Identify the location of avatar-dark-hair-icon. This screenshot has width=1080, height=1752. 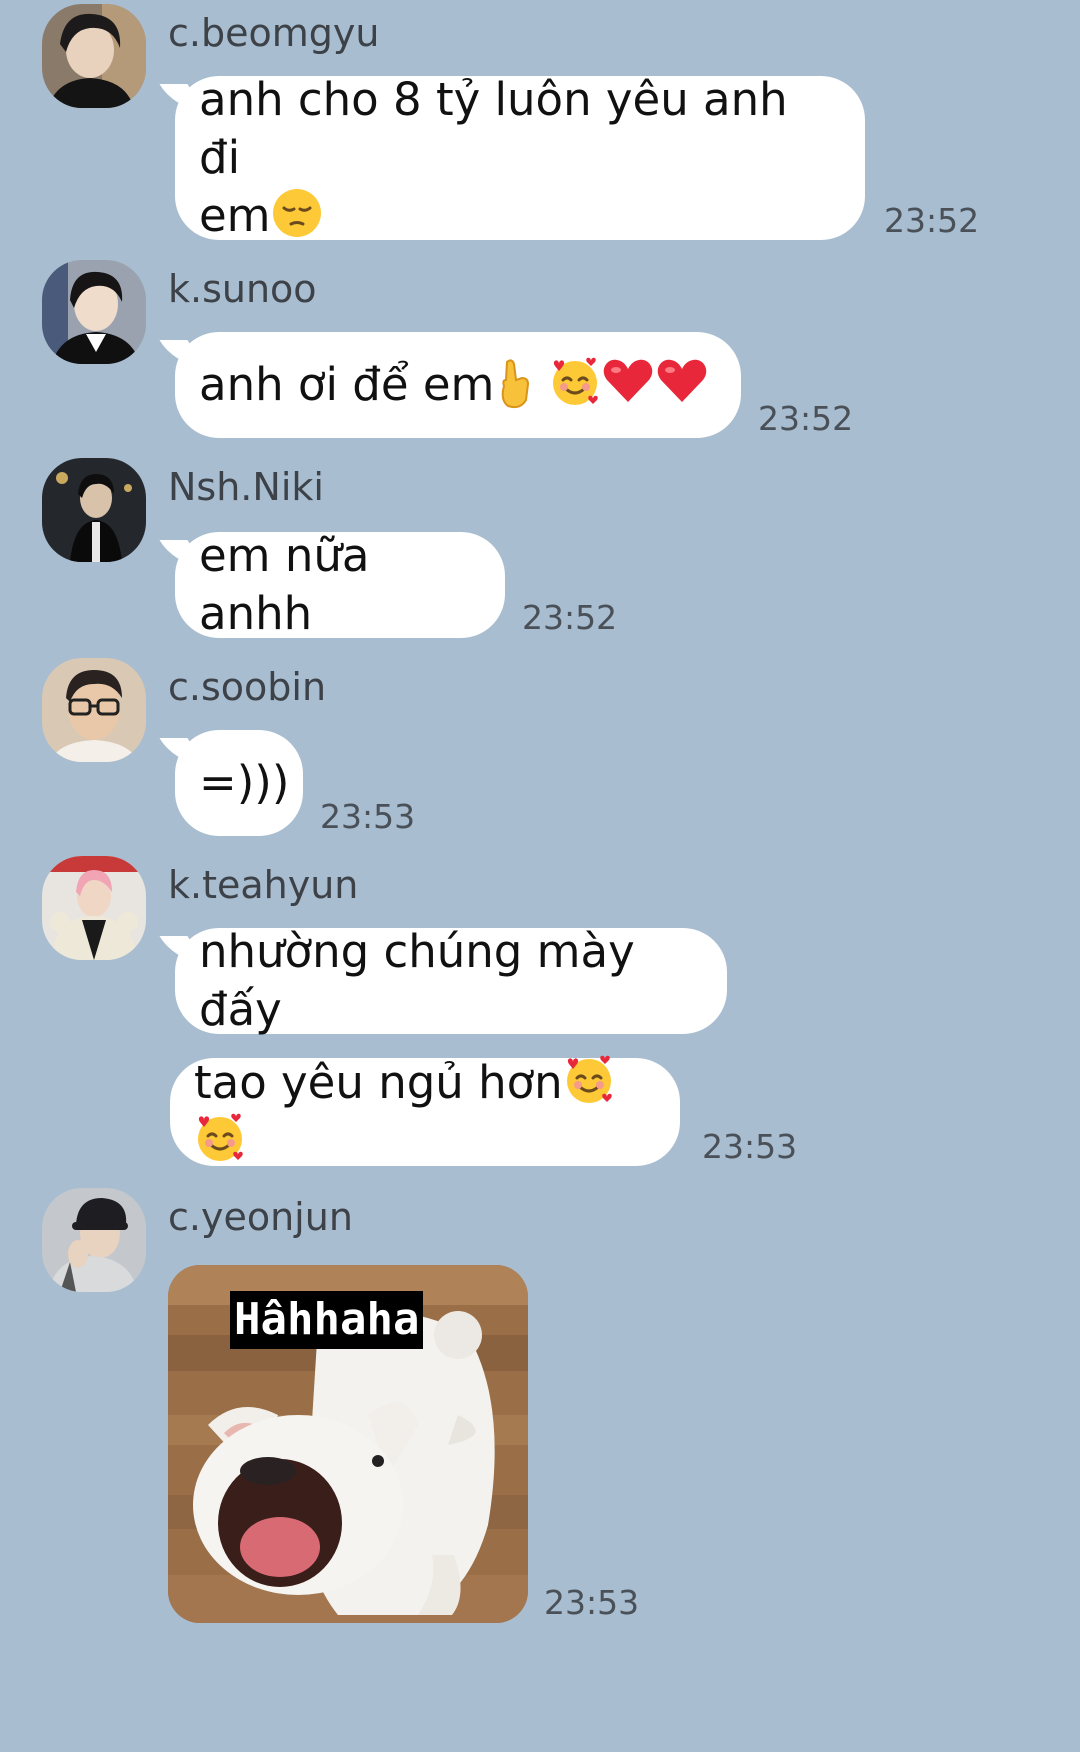
(94, 56).